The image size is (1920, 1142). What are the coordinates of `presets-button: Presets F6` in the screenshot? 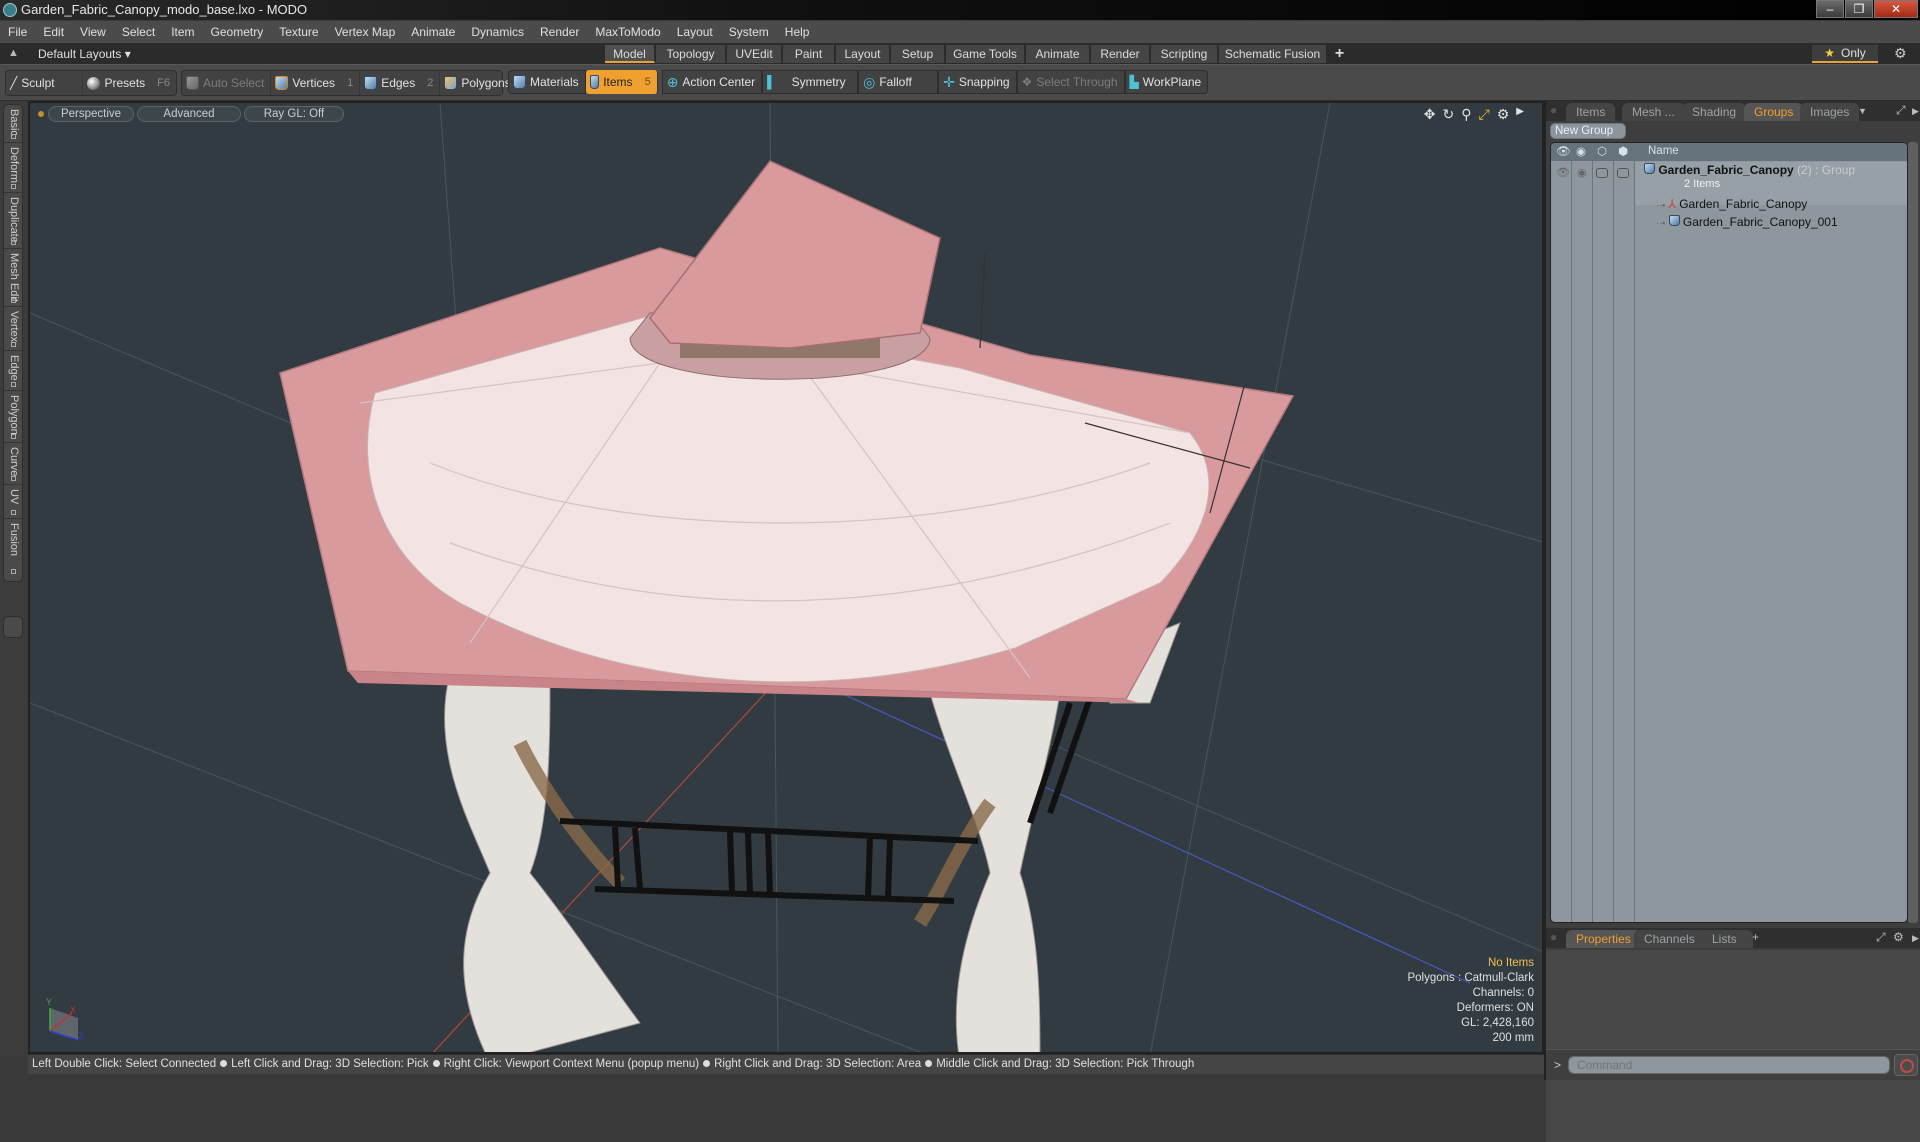 It's located at (129, 83).